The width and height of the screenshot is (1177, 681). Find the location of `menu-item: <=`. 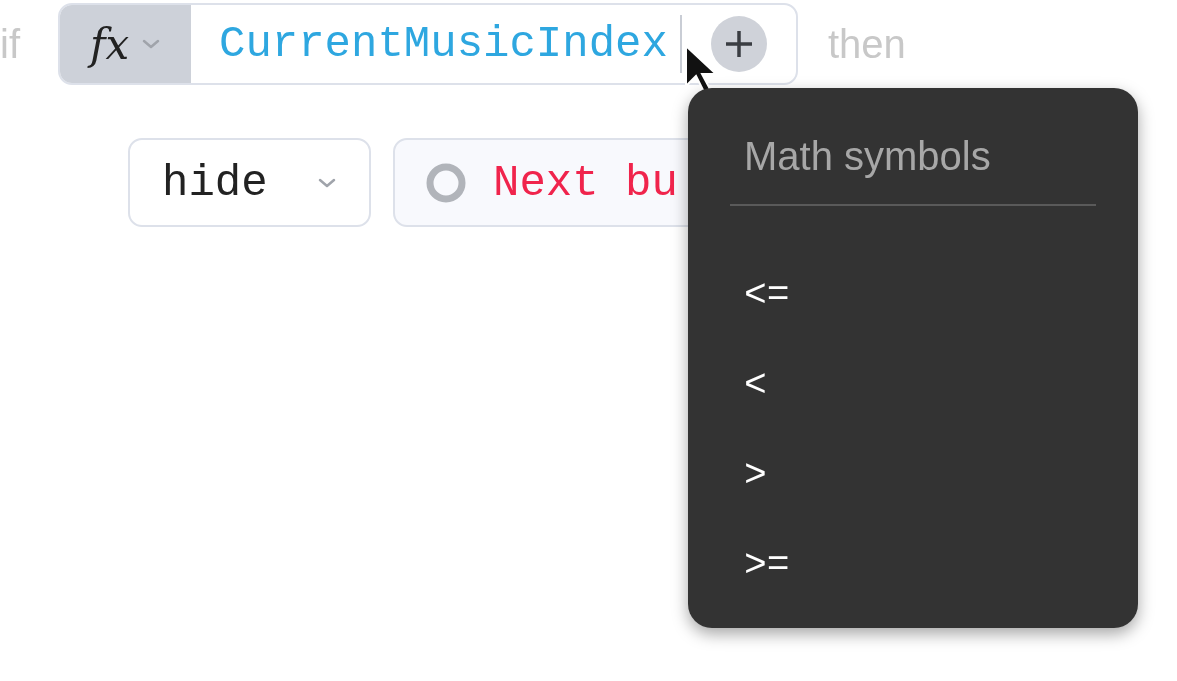

menu-item: <= is located at coordinates (913, 295).